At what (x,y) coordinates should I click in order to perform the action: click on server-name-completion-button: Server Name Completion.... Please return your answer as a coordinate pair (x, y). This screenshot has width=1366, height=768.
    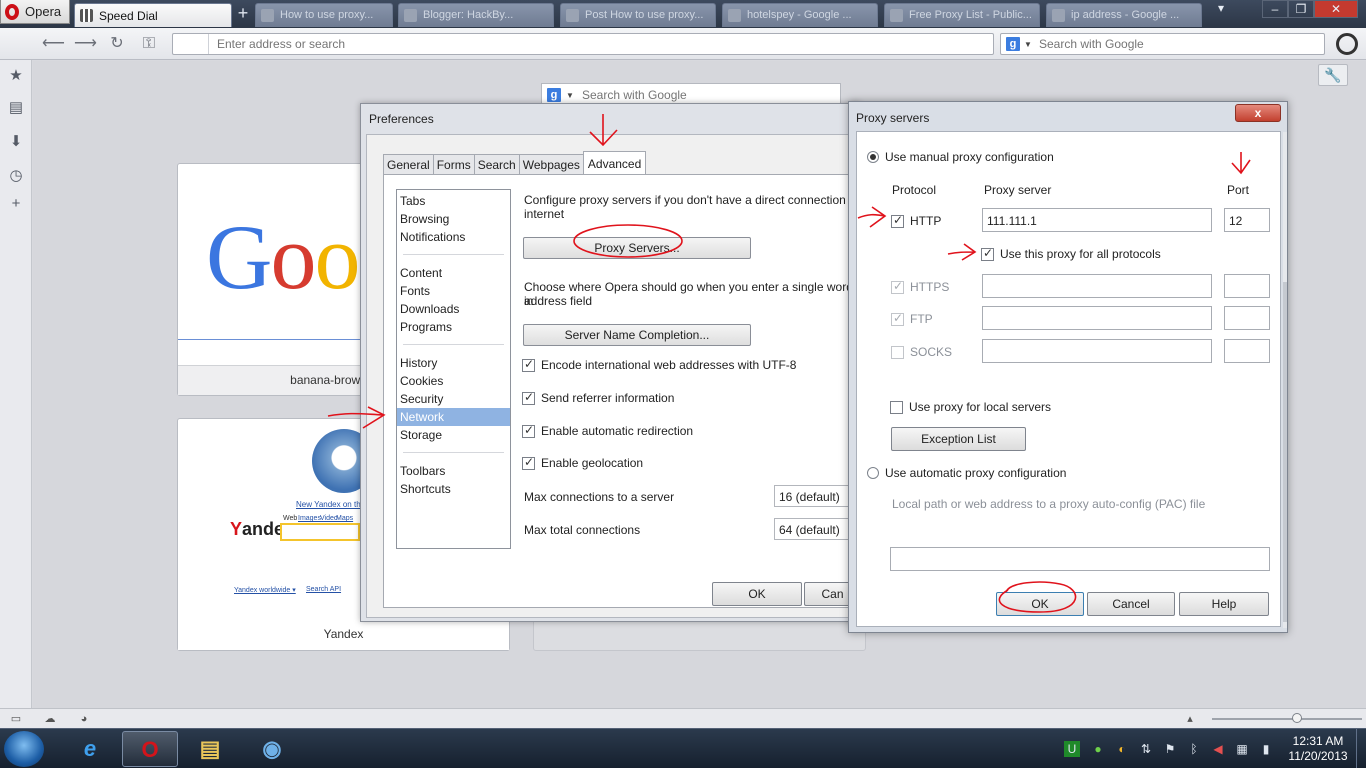
    Looking at the image, I should click on (637, 335).